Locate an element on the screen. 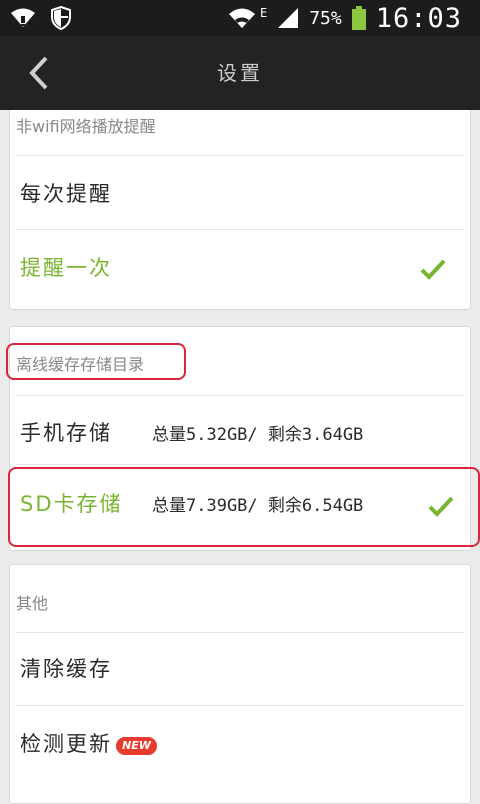 The height and width of the screenshot is (804, 480). shield-icon is located at coordinates (61, 18).